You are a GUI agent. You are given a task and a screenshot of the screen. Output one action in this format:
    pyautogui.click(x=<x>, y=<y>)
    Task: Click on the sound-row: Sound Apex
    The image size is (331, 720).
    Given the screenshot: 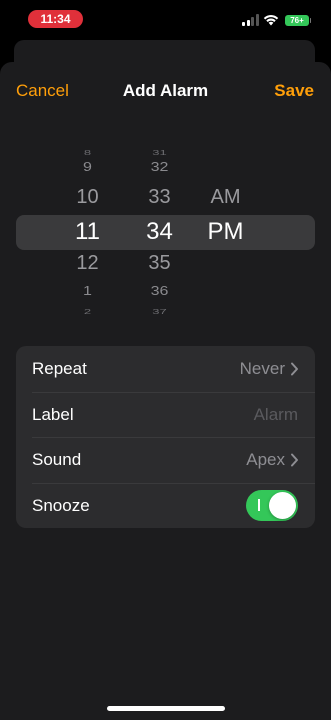 What is the action you would take?
    pyautogui.click(x=165, y=460)
    